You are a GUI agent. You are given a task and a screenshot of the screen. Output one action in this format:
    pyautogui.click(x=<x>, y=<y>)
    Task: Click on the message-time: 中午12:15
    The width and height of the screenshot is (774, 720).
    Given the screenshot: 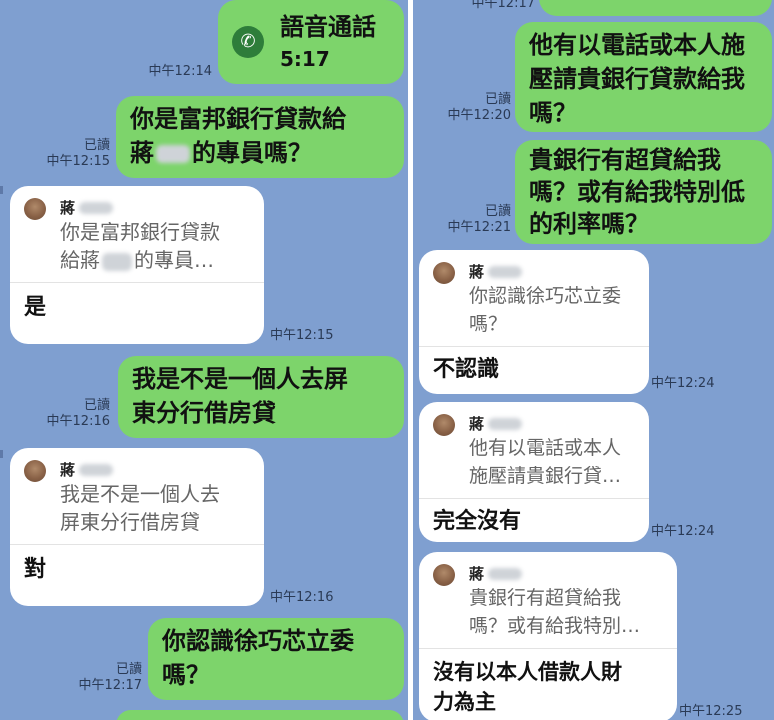 What is the action you would take?
    pyautogui.click(x=78, y=161)
    